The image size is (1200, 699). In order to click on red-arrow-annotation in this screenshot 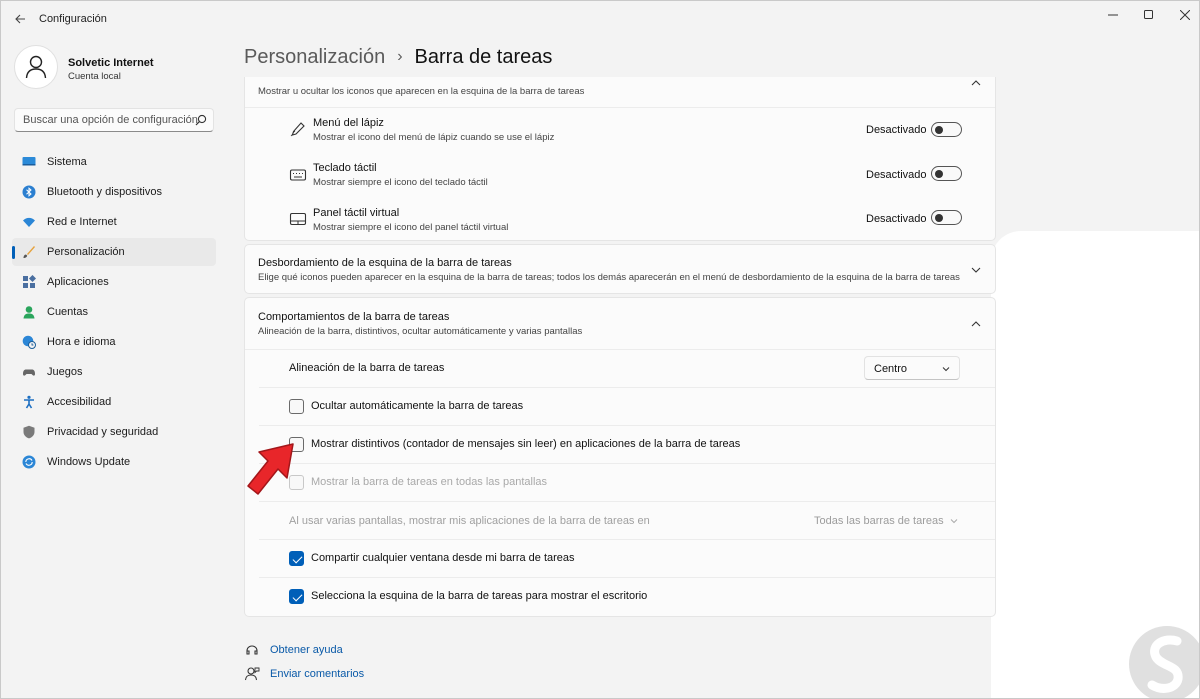, I will do `click(270, 469)`.